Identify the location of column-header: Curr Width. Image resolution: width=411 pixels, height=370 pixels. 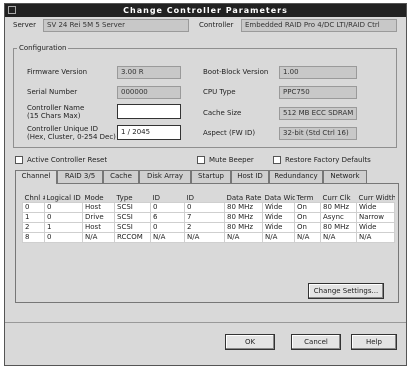
(376, 198).